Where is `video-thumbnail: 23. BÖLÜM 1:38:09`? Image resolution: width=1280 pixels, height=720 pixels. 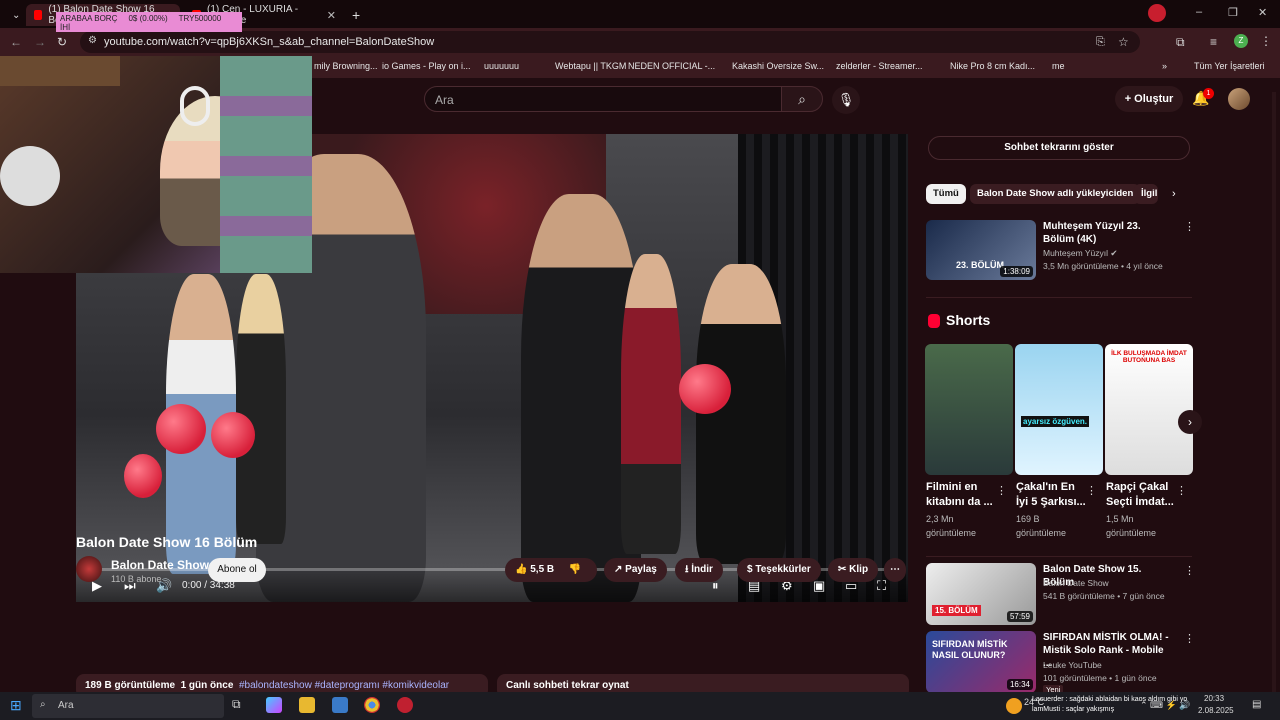 video-thumbnail: 23. BÖLÜM 1:38:09 is located at coordinates (981, 250).